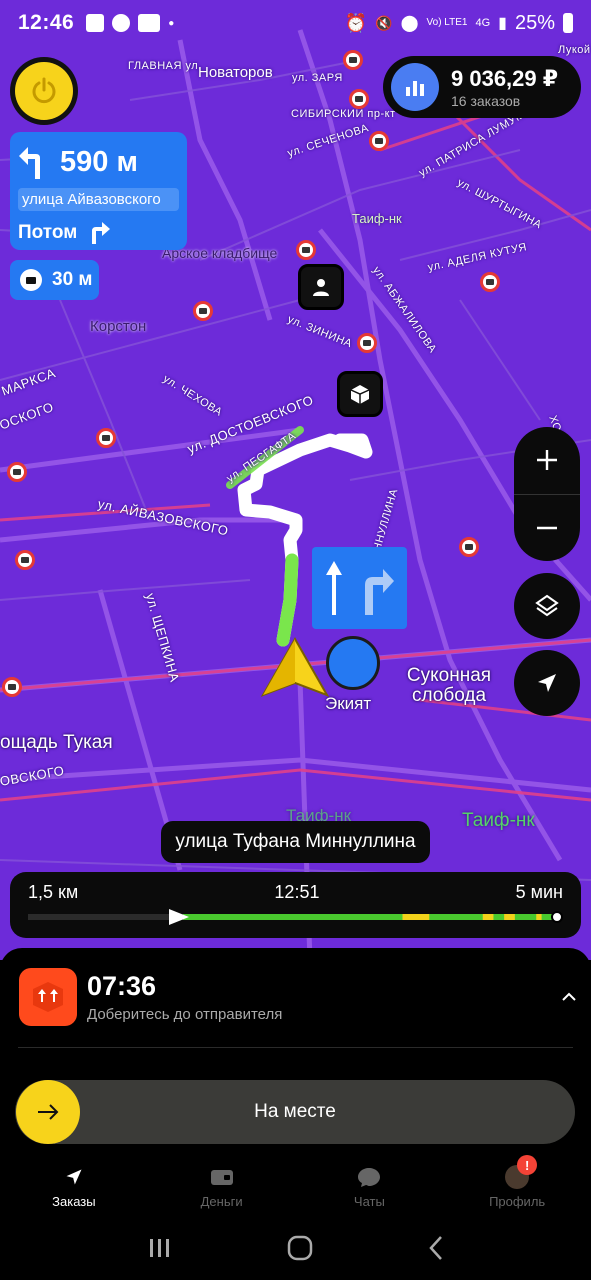  I want to click on route-progress-panel: 1,5 км 12:51 5 мин, so click(295, 905).